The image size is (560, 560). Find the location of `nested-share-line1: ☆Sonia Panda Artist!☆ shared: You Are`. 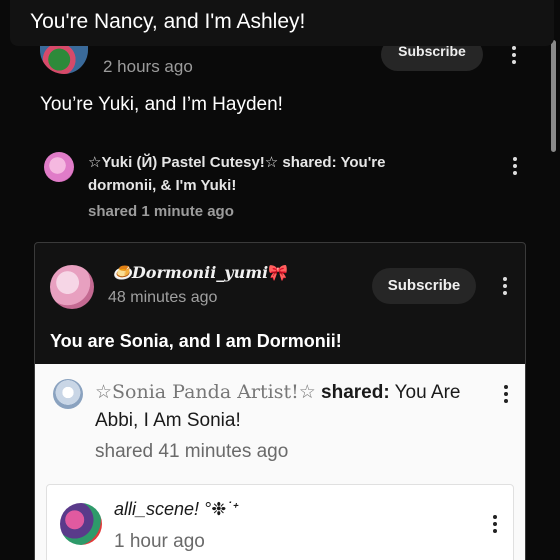

nested-share-line1: ☆Sonia Panda Artist!☆ shared: You Are is located at coordinates (278, 392).